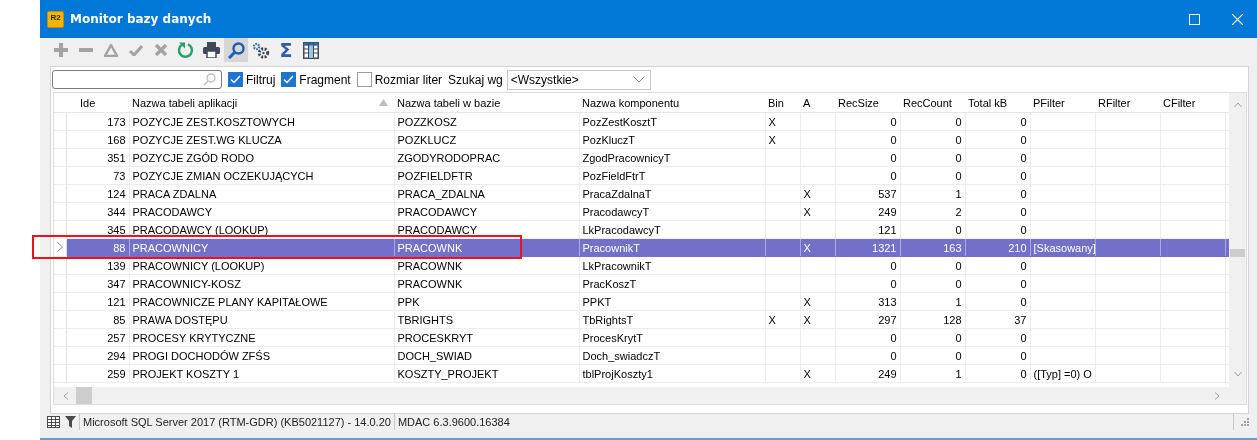 The width and height of the screenshot is (1257, 440). I want to click on table-row: 139 PRACOWNICY (LOOKUP) PRACOWNK LkPracownikT 0 0 0, so click(641, 265).